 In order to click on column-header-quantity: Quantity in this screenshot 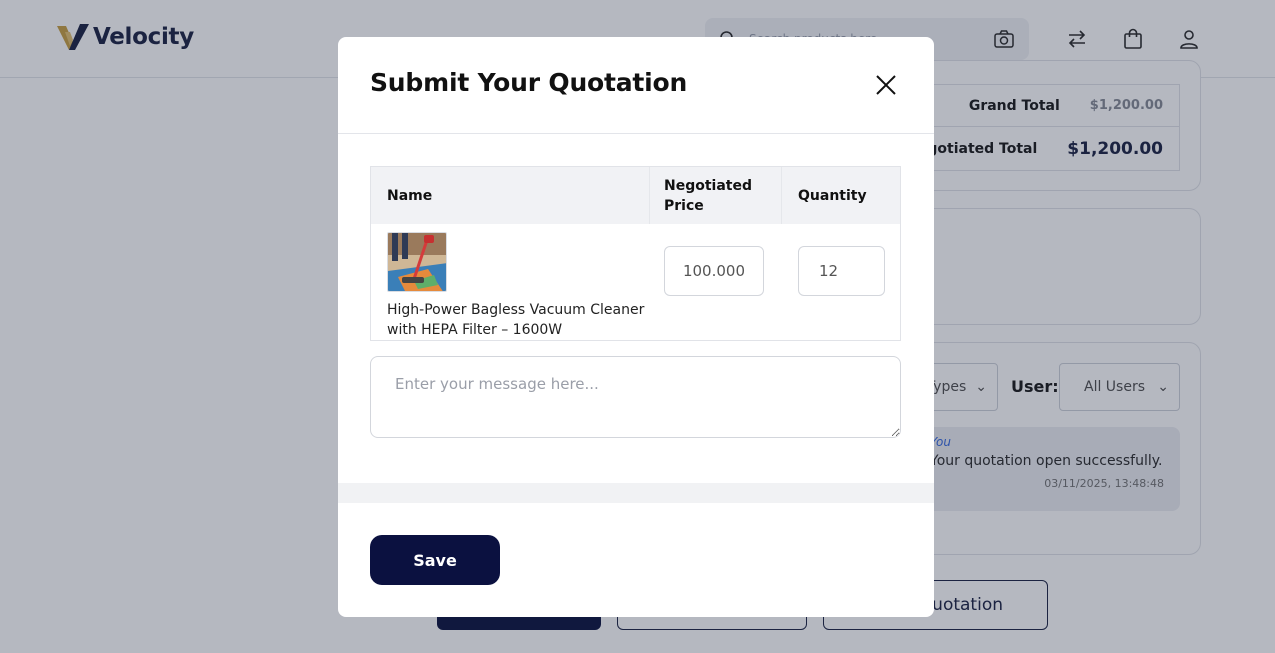, I will do `click(832, 195)`.